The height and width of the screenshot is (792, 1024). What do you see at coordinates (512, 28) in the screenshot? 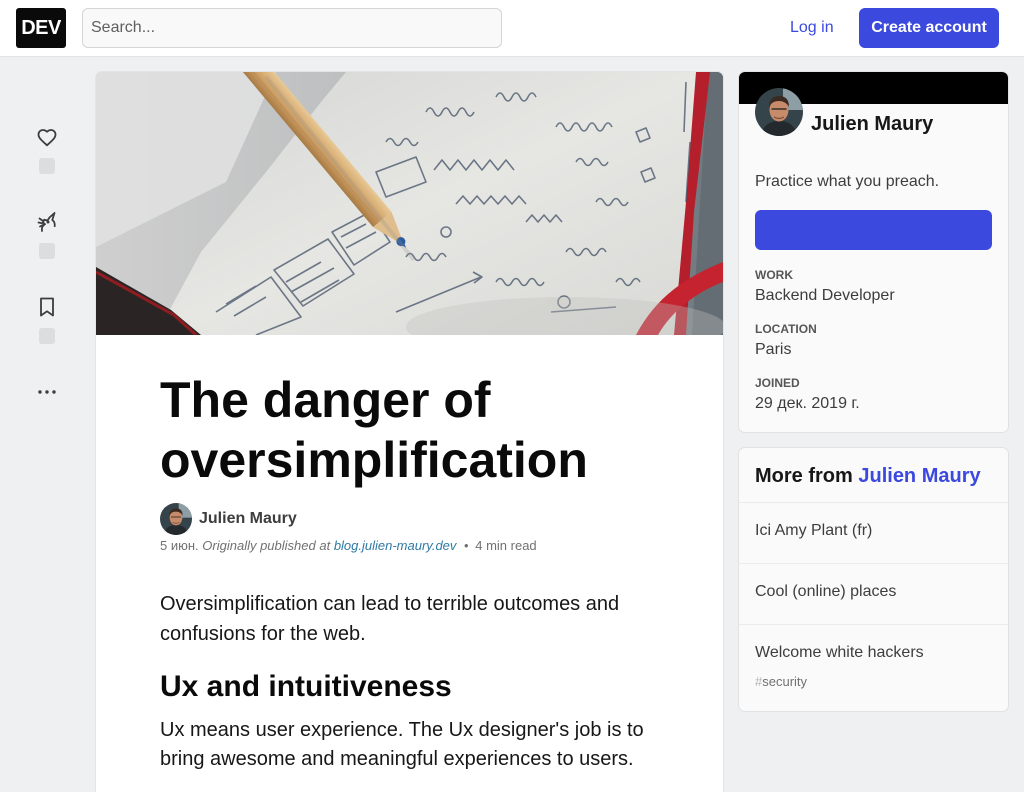
I see `top-bar: DEV Log in Create account` at bounding box center [512, 28].